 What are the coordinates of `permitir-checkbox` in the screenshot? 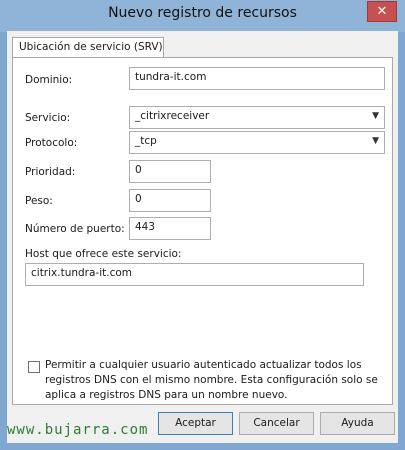 It's located at (34, 367).